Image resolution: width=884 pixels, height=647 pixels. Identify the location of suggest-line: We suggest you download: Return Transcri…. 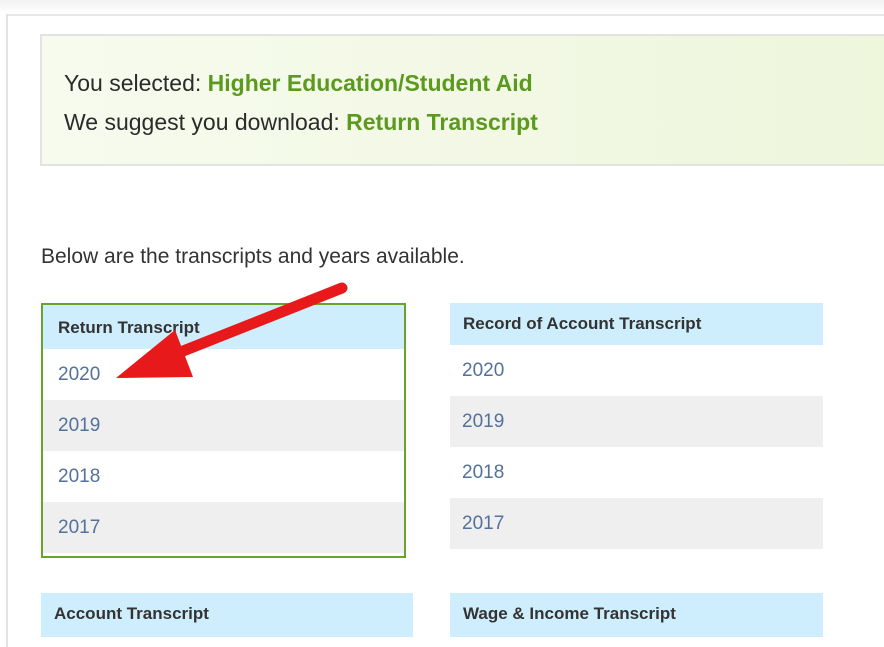
(301, 122).